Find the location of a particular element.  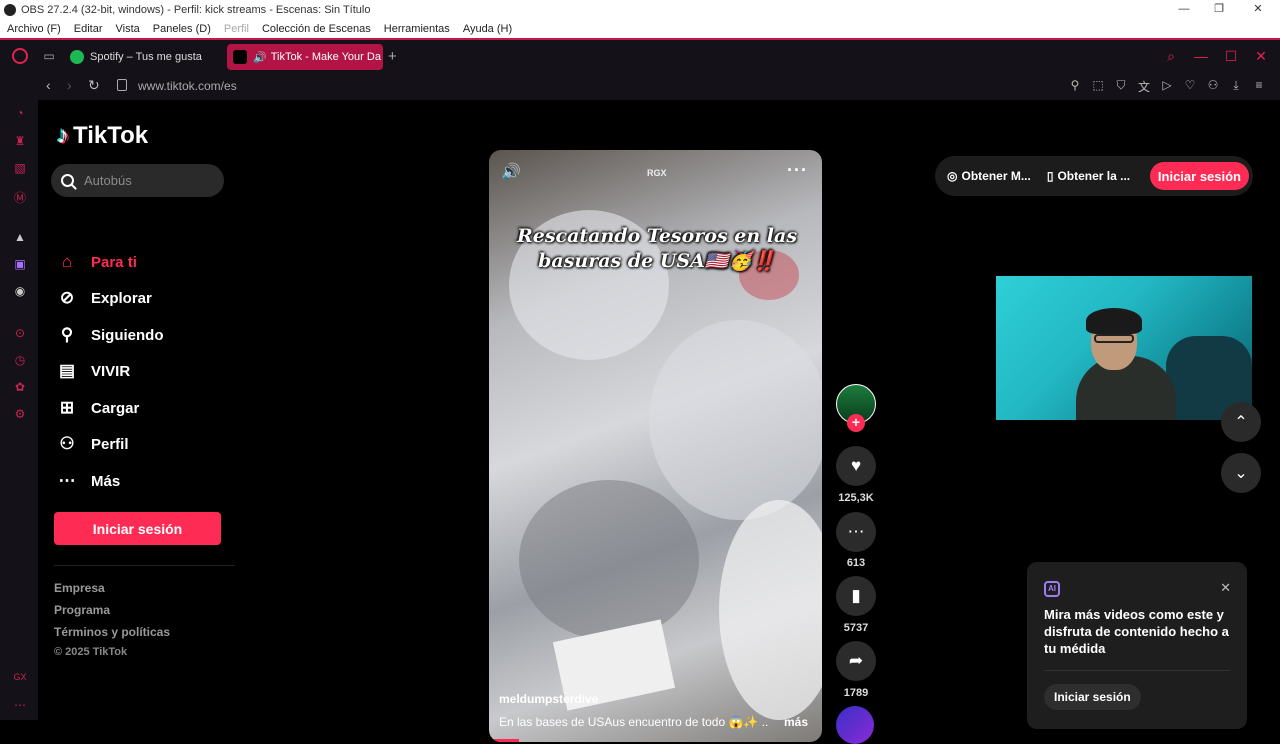

menu-archivo: Archivo (F) is located at coordinates (34, 29).